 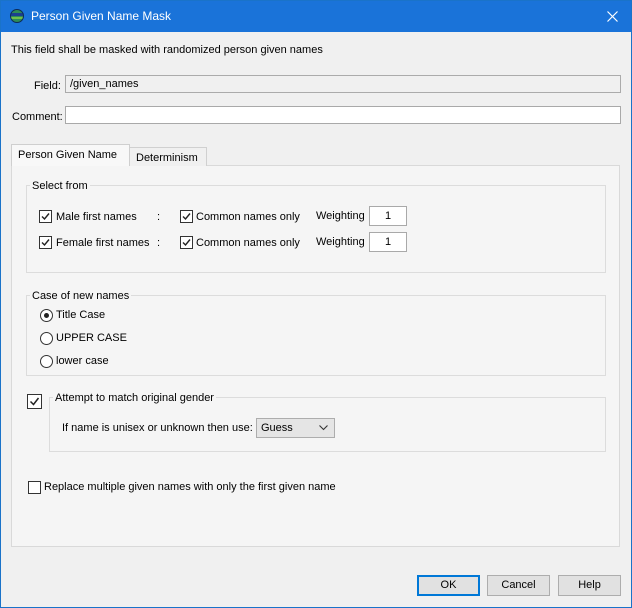 What do you see at coordinates (46, 338) in the screenshot?
I see `upper-case-radio` at bounding box center [46, 338].